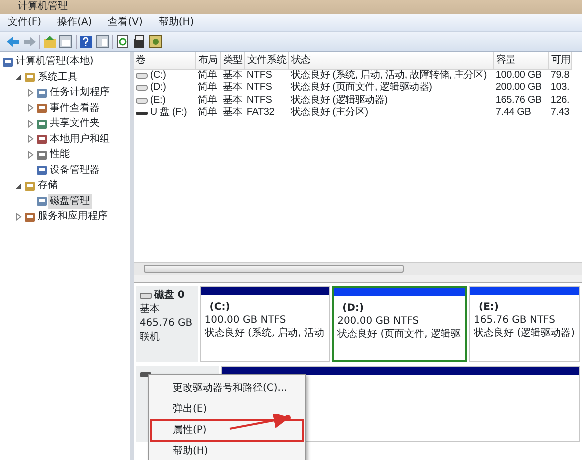  What do you see at coordinates (220, 307) in the screenshot?
I see `partition-name: (C:)` at bounding box center [220, 307].